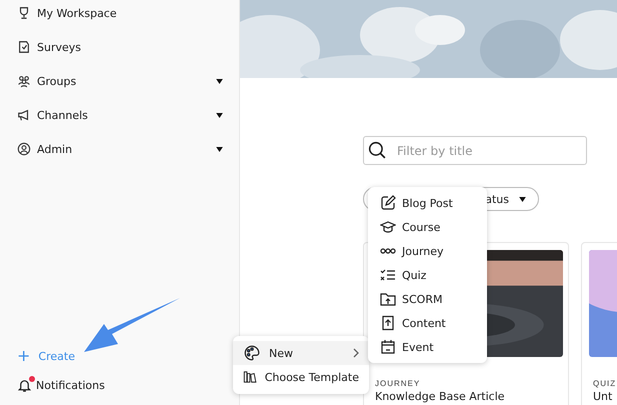 This screenshot has height=405, width=617. Describe the element at coordinates (119, 115) in the screenshot. I see `nav-item: Channels` at that location.